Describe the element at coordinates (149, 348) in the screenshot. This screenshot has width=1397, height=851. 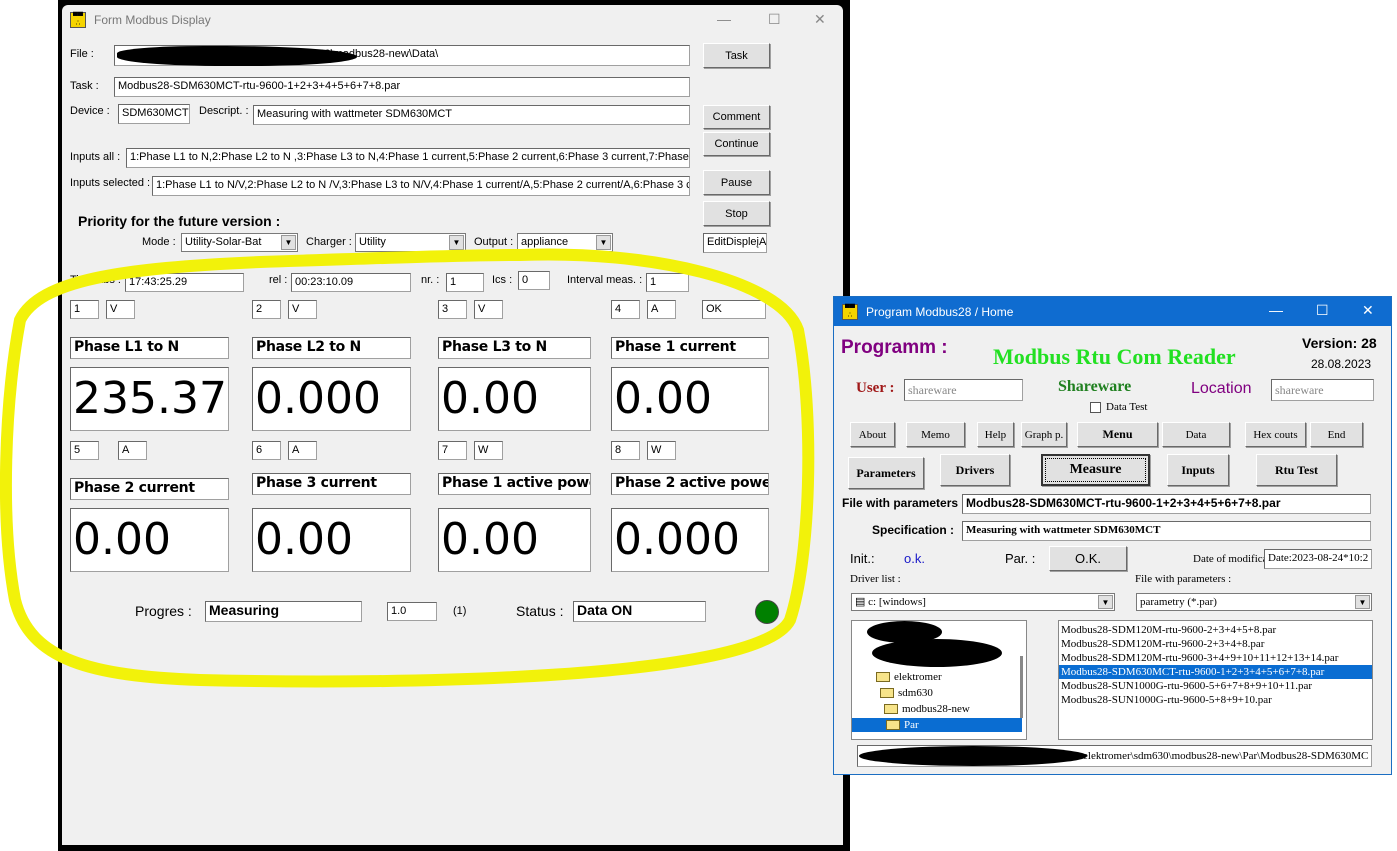
I see `channel-label: Phase L1 to N` at that location.